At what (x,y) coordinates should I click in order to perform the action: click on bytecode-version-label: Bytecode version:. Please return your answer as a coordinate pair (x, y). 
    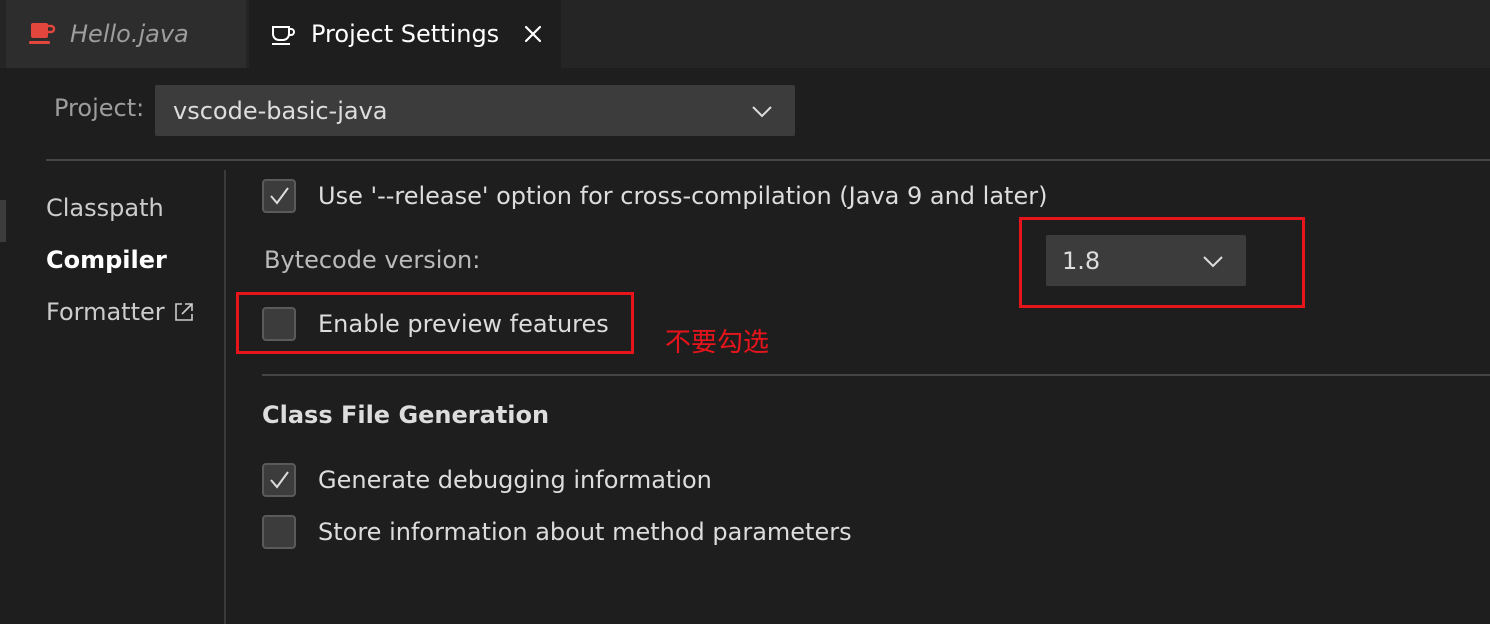
    Looking at the image, I should click on (372, 260).